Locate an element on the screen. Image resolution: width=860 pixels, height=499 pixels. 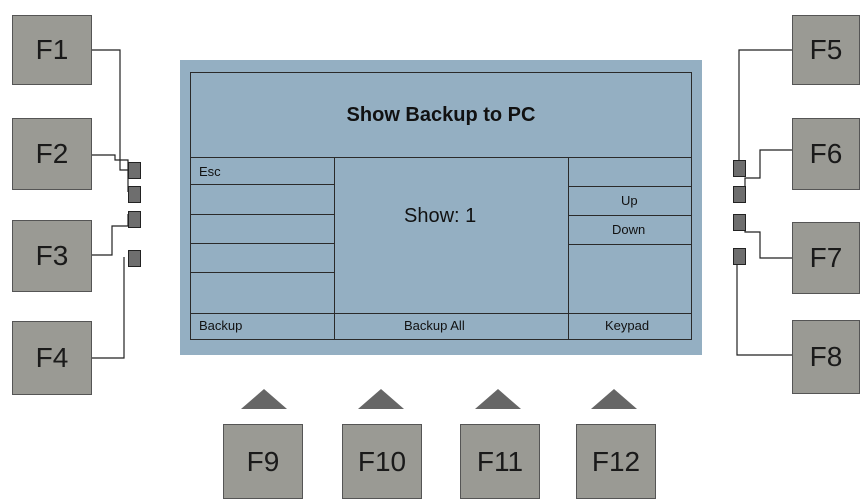
arrow-up-icon-f10 is located at coordinates (381, 399).